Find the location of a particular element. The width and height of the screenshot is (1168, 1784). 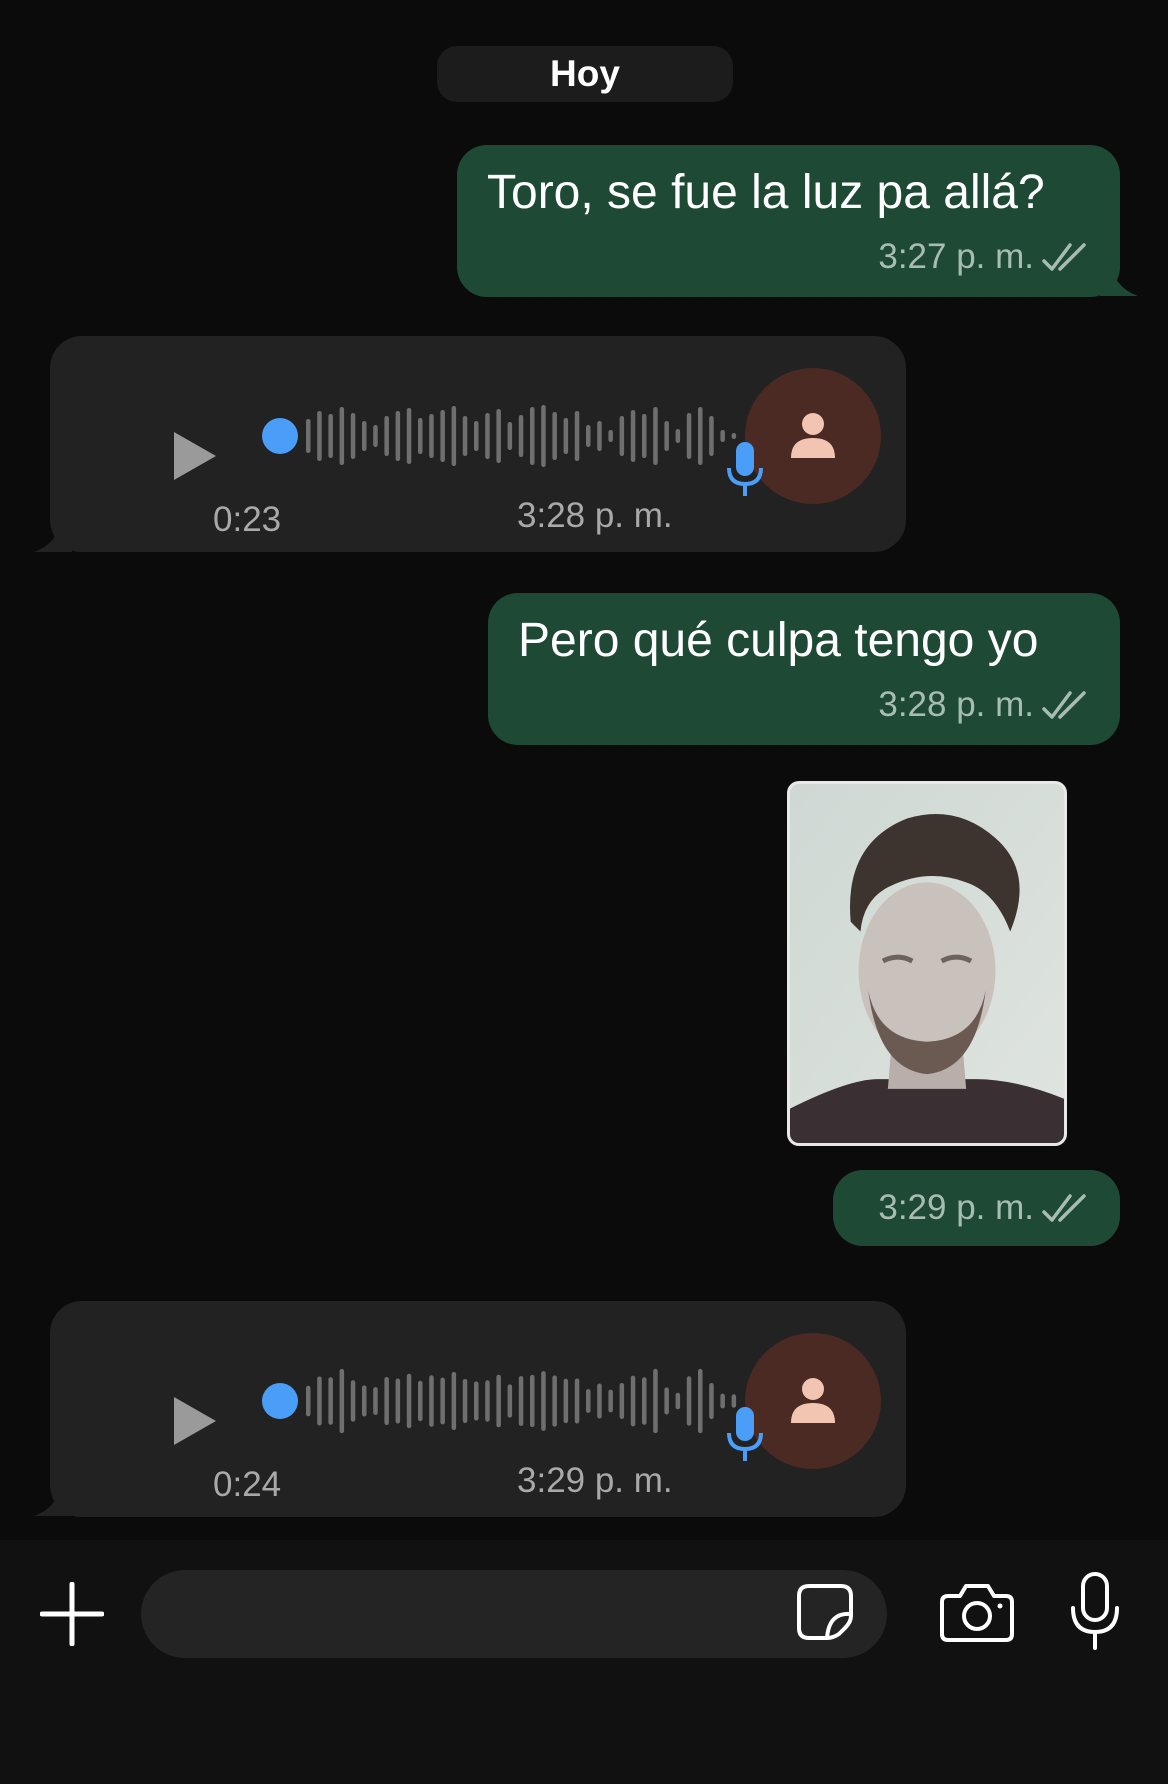

voice-message-incoming: 0:23 3:28 p. m. is located at coordinates (478, 444).